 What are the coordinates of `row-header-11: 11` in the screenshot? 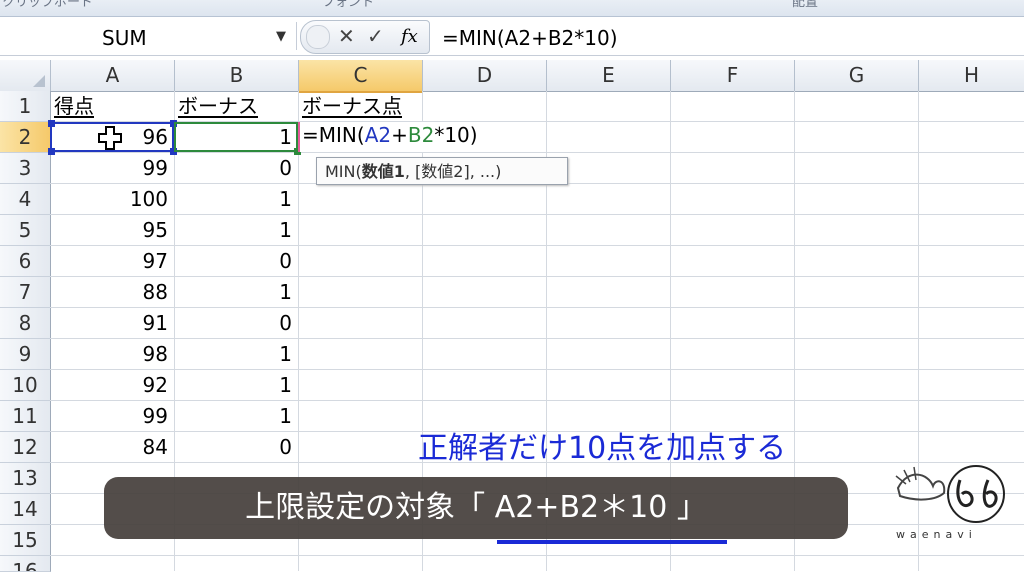 It's located at (25, 416).